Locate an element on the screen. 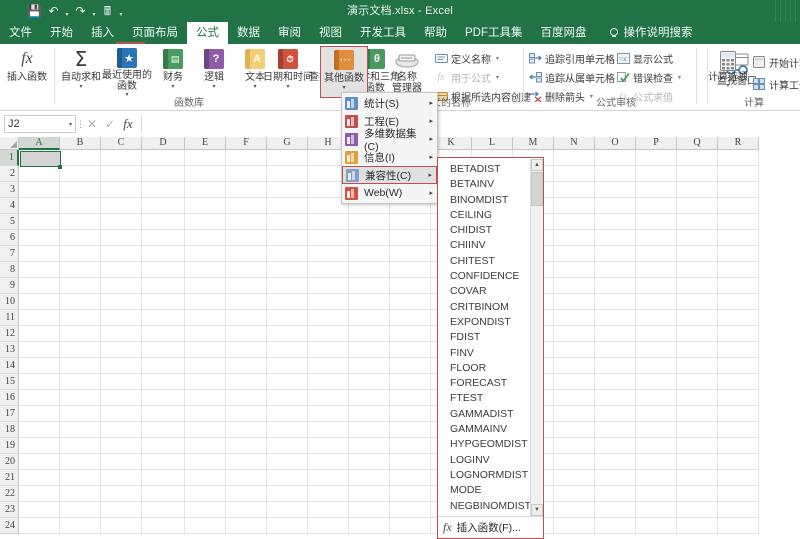 The width and height of the screenshot is (800, 539). cell-C24 is located at coordinates (121, 526).